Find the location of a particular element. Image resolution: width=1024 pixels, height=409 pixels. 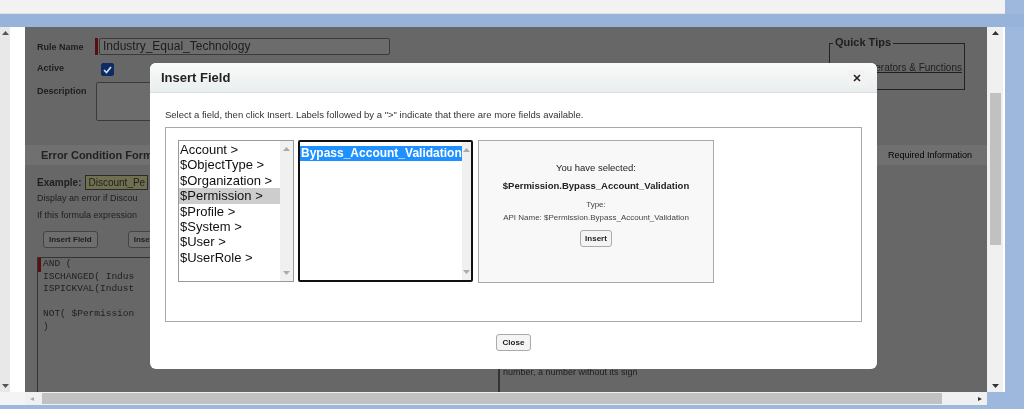

field-label: Active is located at coordinates (51, 68).